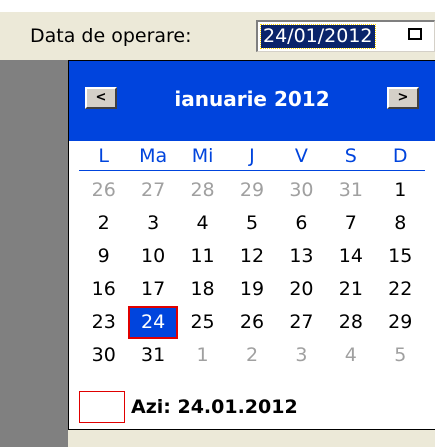 This screenshot has width=435, height=447. What do you see at coordinates (252, 170) in the screenshot?
I see `weekday-divider` at bounding box center [252, 170].